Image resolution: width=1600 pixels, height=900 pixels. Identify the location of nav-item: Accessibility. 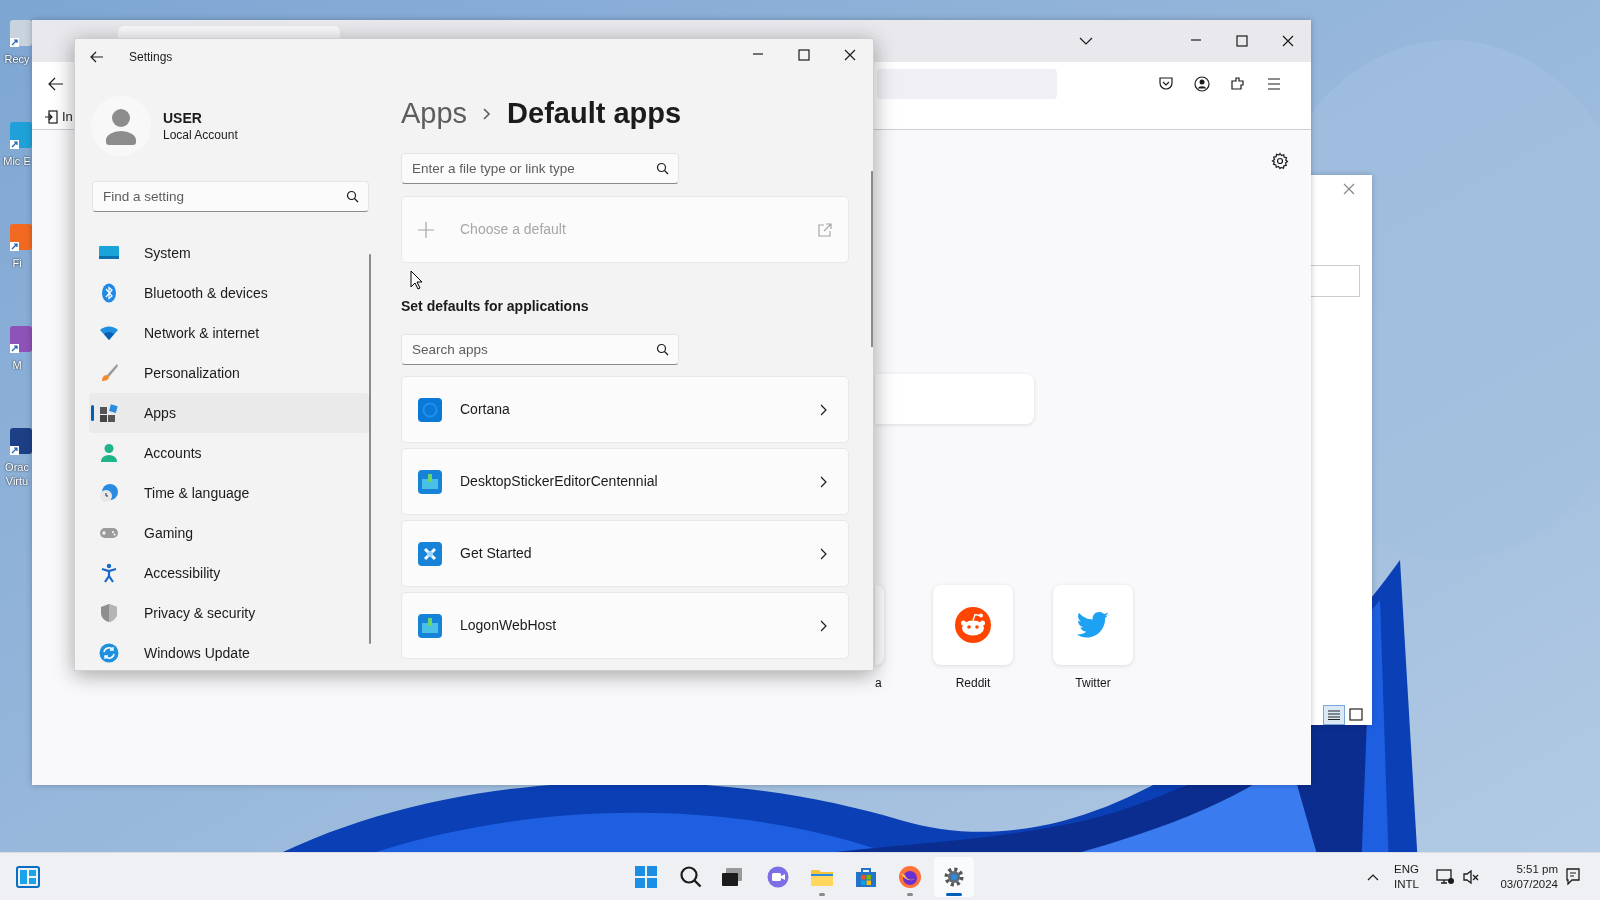
(229, 573).